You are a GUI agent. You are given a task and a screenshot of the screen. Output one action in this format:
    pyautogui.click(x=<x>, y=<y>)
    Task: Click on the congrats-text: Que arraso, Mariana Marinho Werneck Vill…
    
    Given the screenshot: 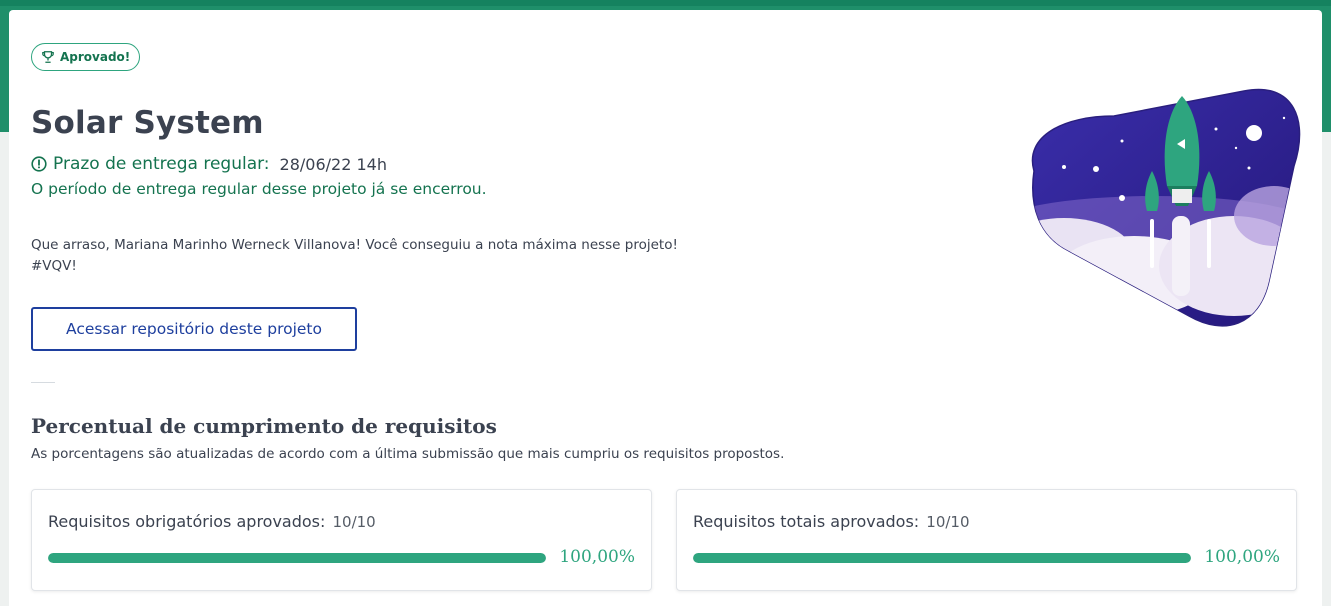 What is the action you would take?
    pyautogui.click(x=354, y=245)
    